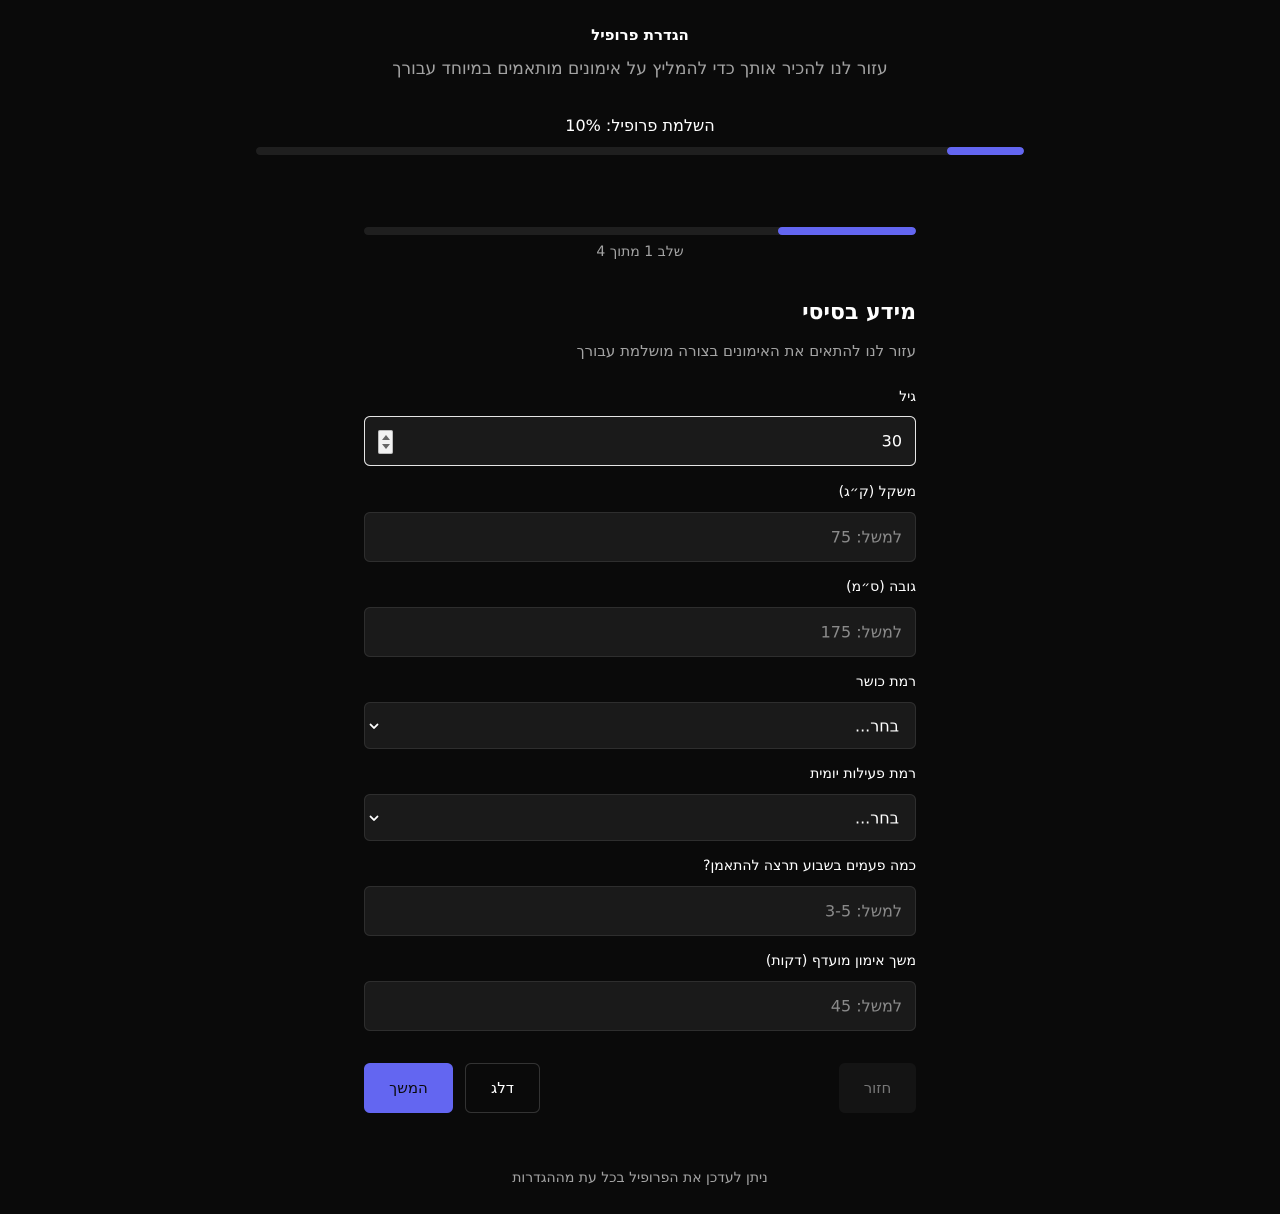 This screenshot has width=1280, height=1214. What do you see at coordinates (640, 1178) in the screenshot?
I see `footer-note: ניתן לעדכן את הפרופיל בכל עת מההגדרות` at bounding box center [640, 1178].